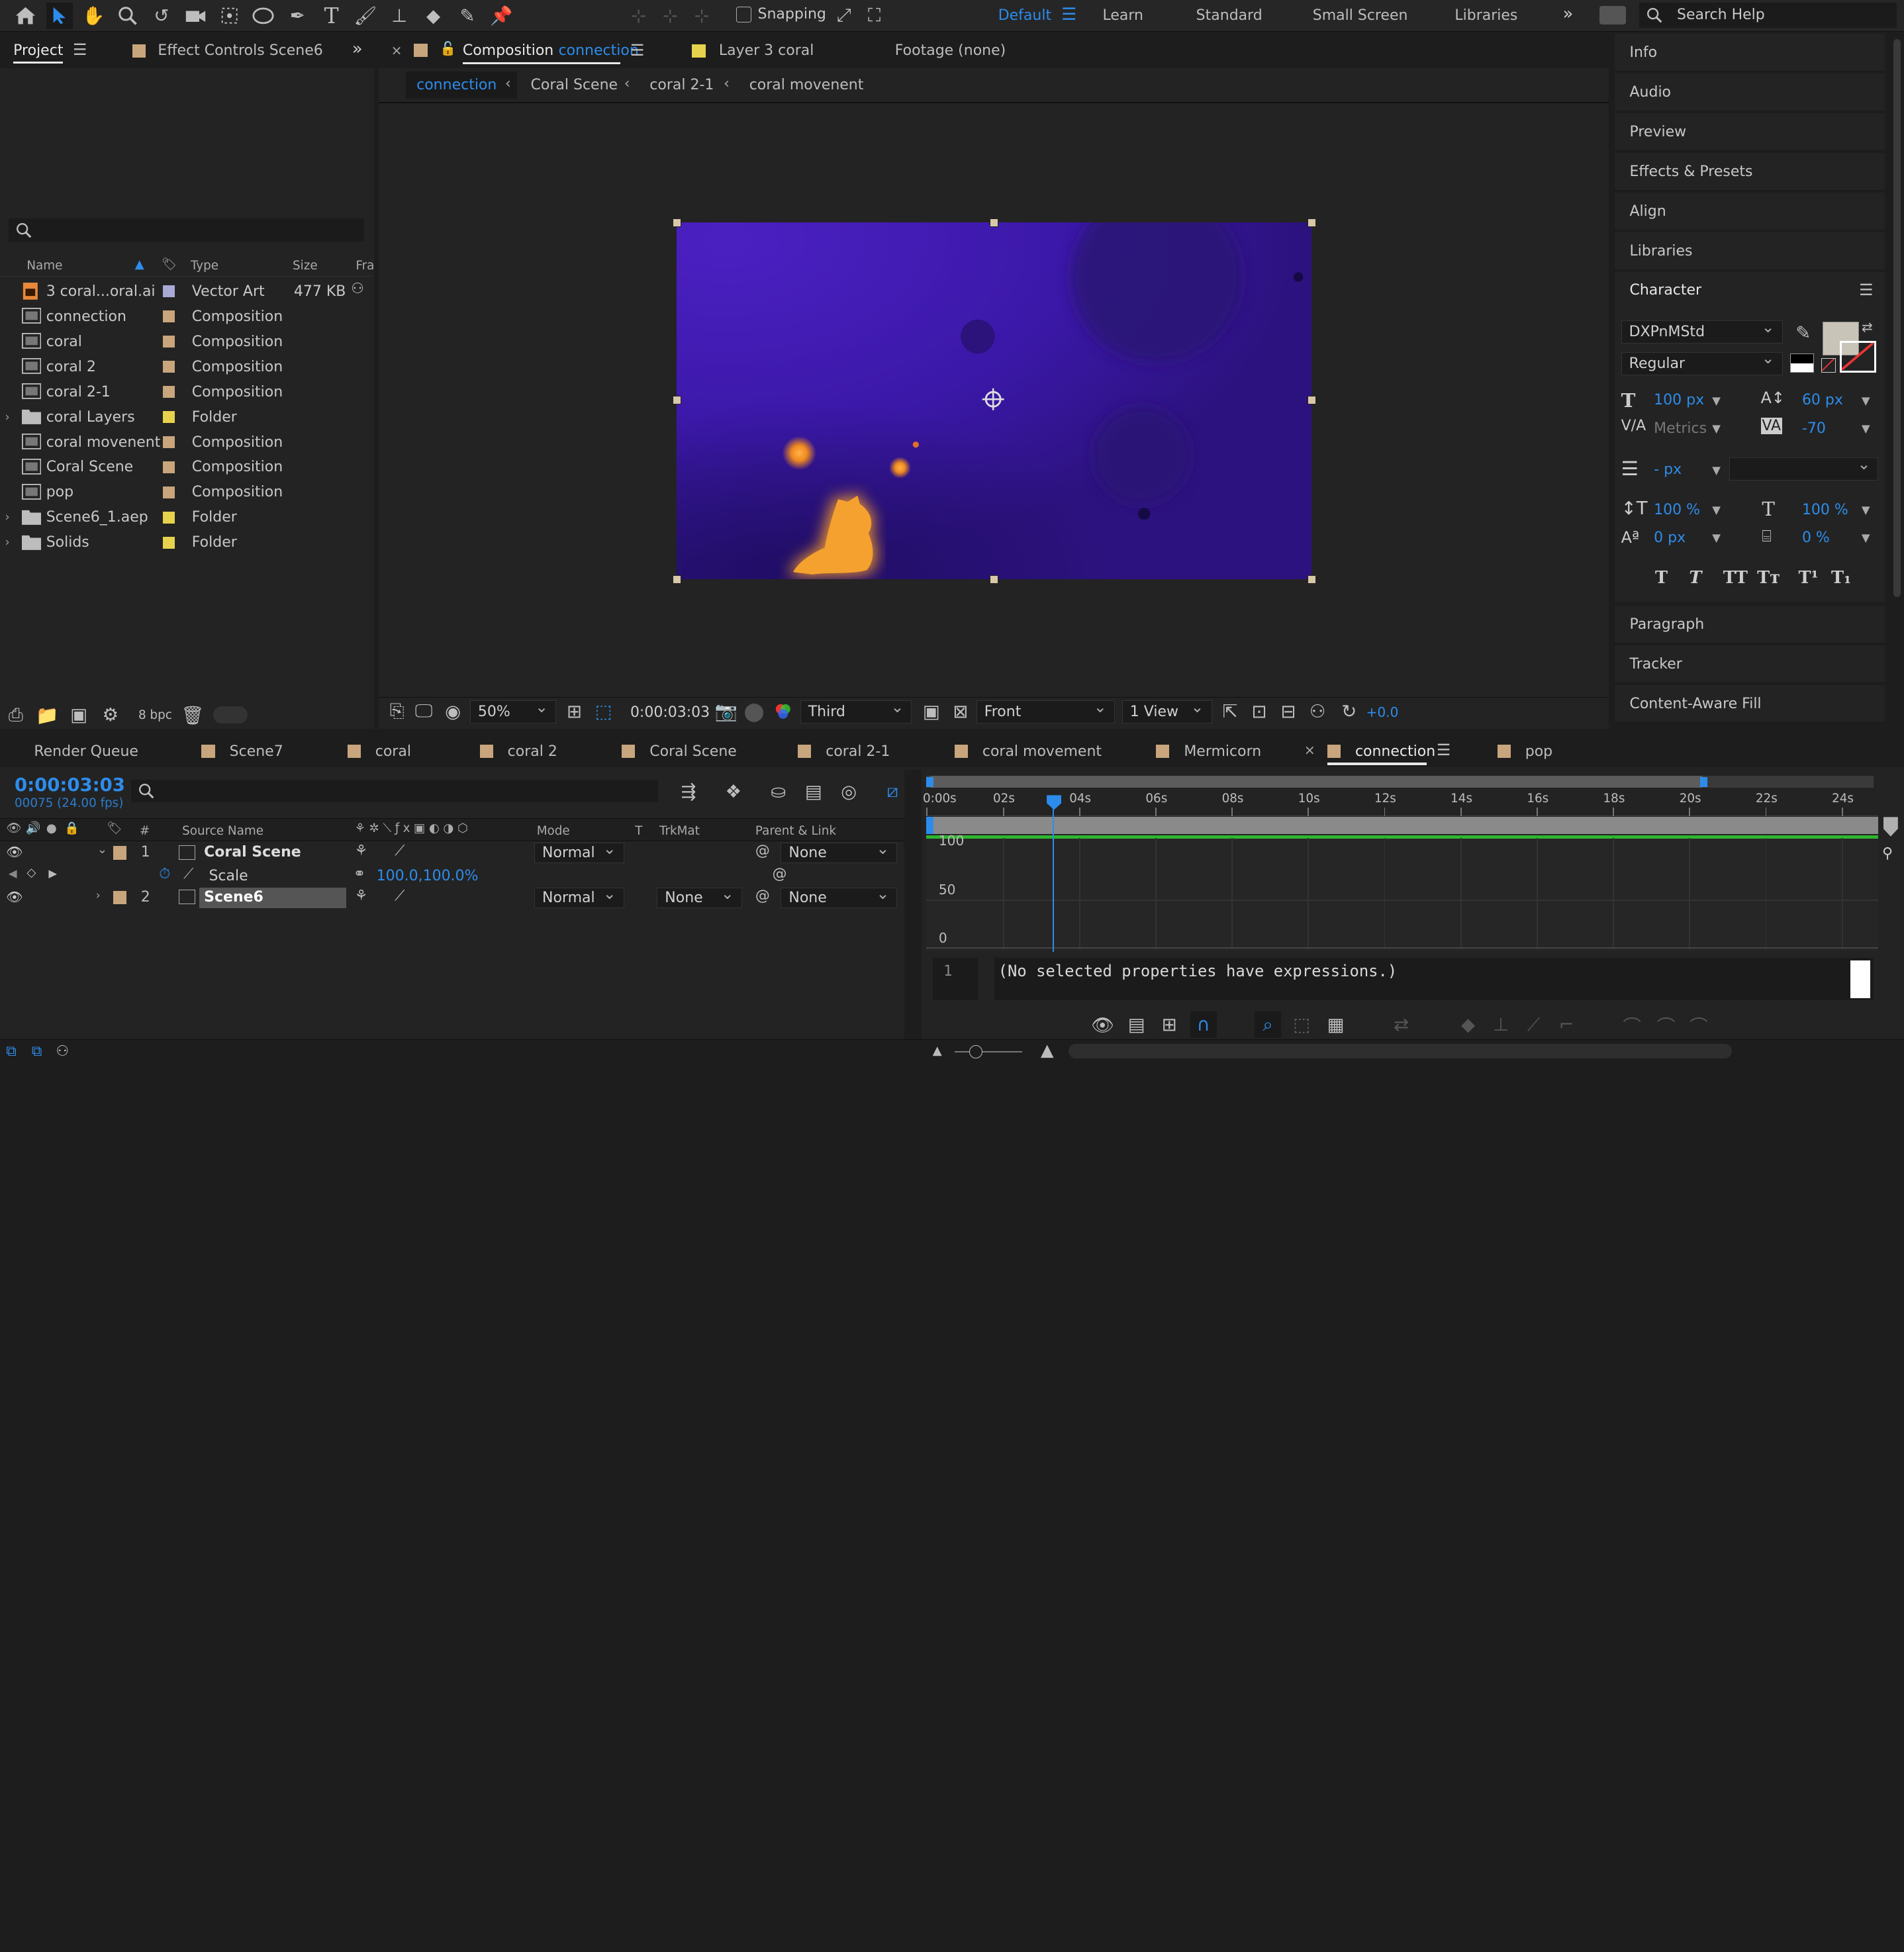  Describe the element at coordinates (70, 785) in the screenshot. I see `timeline-current-time: 0:00:03:03` at that location.